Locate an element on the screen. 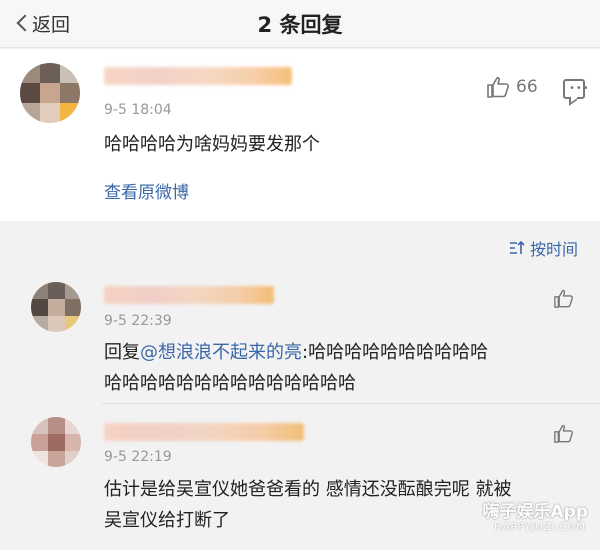 This screenshot has width=600, height=550. page-title: 2 条回复 is located at coordinates (300, 25).